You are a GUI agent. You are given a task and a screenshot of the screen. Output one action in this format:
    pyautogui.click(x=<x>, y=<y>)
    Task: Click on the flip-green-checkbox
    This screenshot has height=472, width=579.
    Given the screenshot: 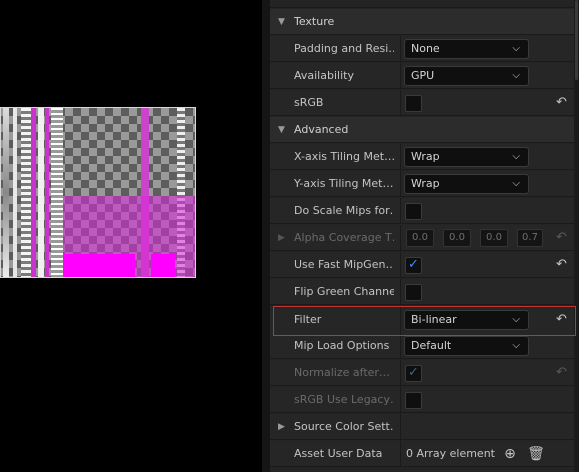 What is the action you would take?
    pyautogui.click(x=413, y=292)
    